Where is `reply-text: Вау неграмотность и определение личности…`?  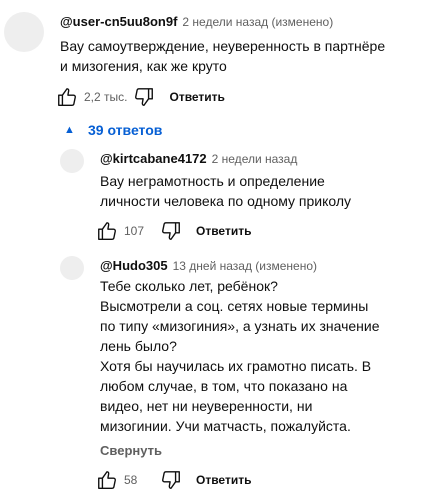
reply-text: Вау неграмотность и определение личности… is located at coordinates (225, 191).